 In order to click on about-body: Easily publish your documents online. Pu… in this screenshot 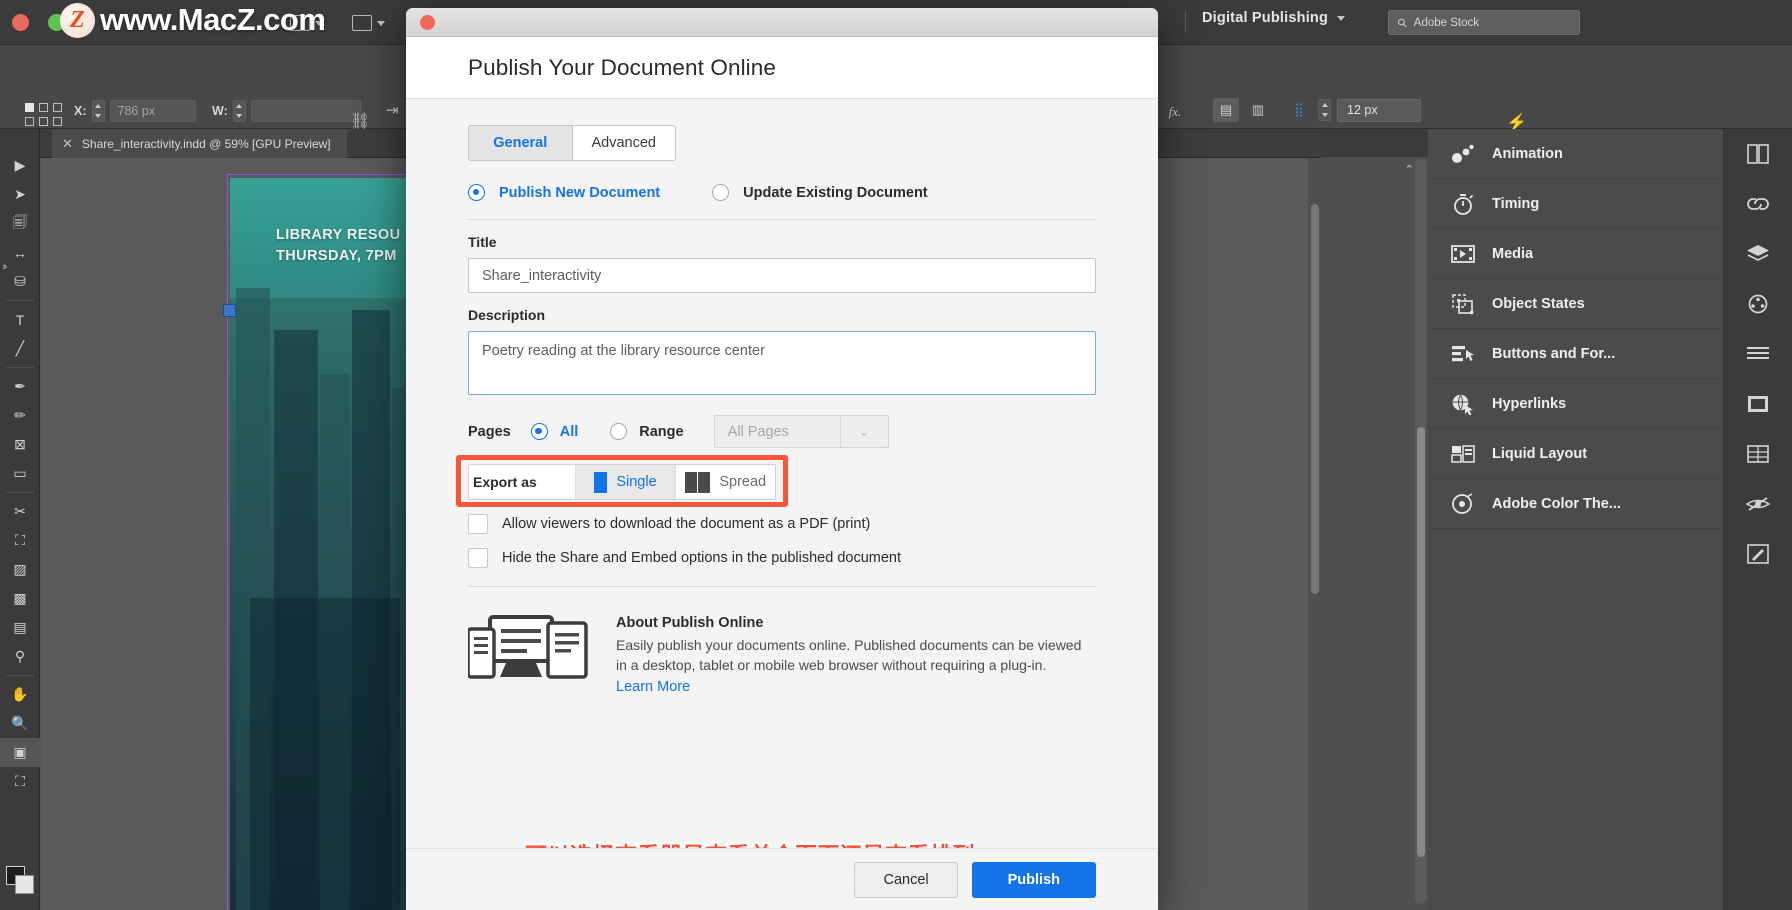, I will do `click(849, 655)`.